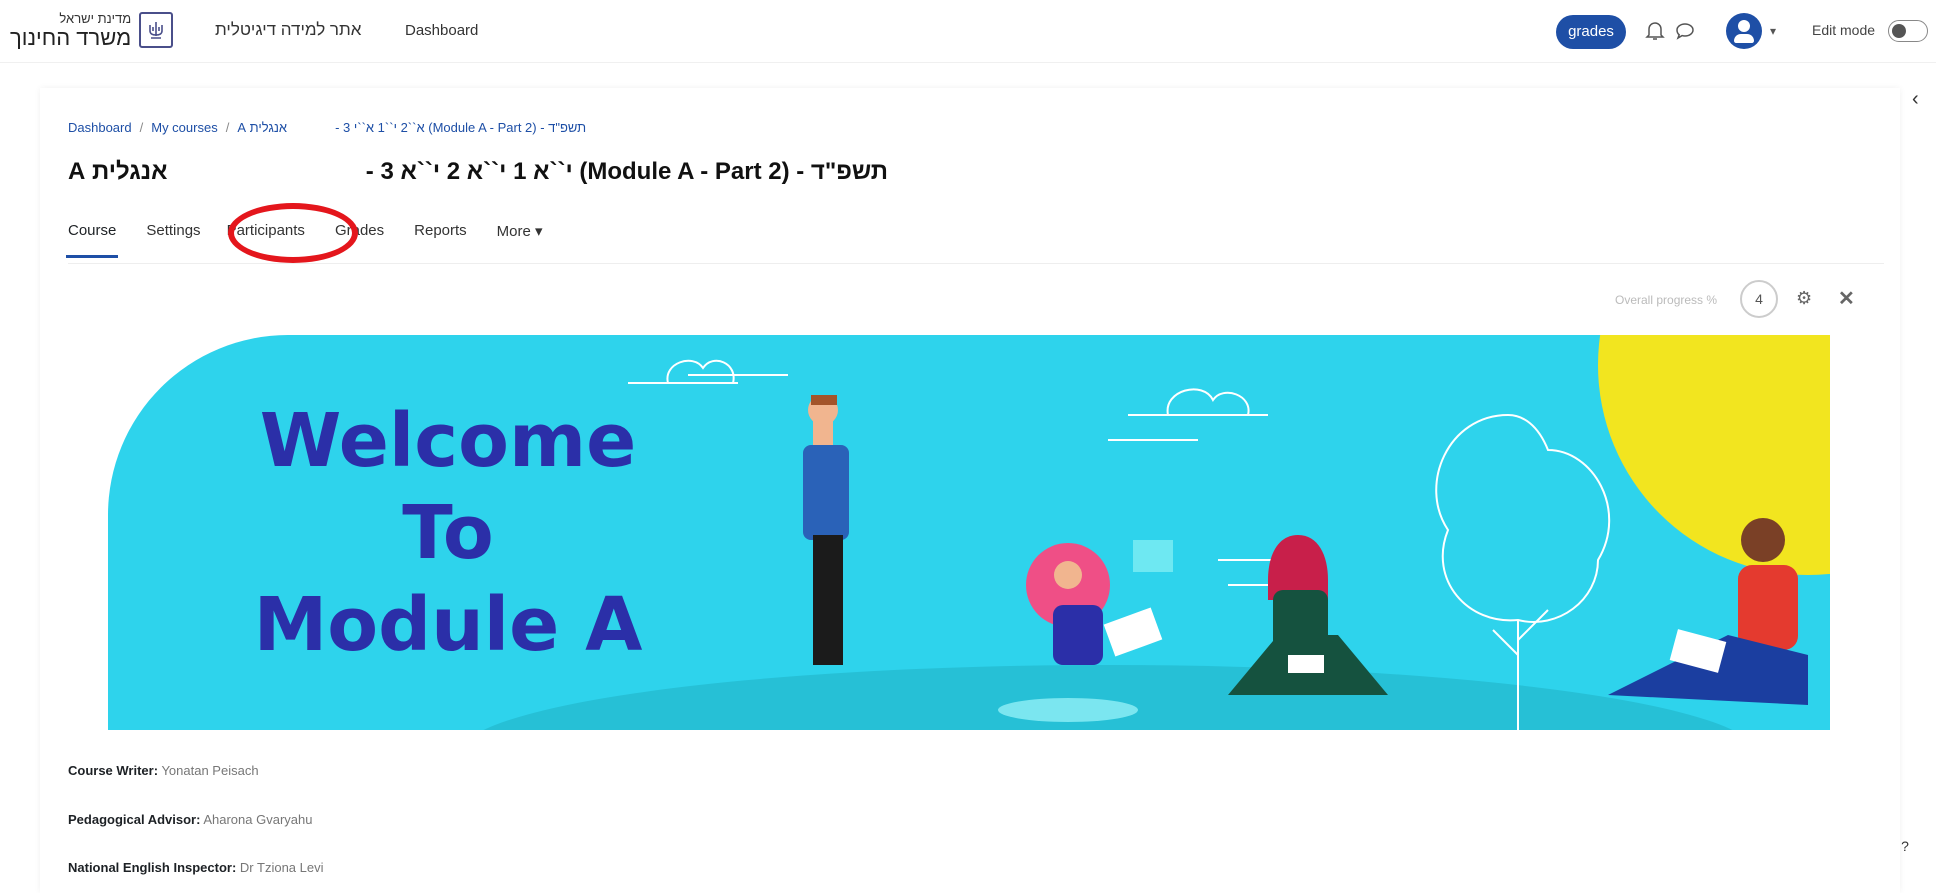  What do you see at coordinates (1759, 299) in the screenshot?
I see `overall-progress-indicator: 4` at bounding box center [1759, 299].